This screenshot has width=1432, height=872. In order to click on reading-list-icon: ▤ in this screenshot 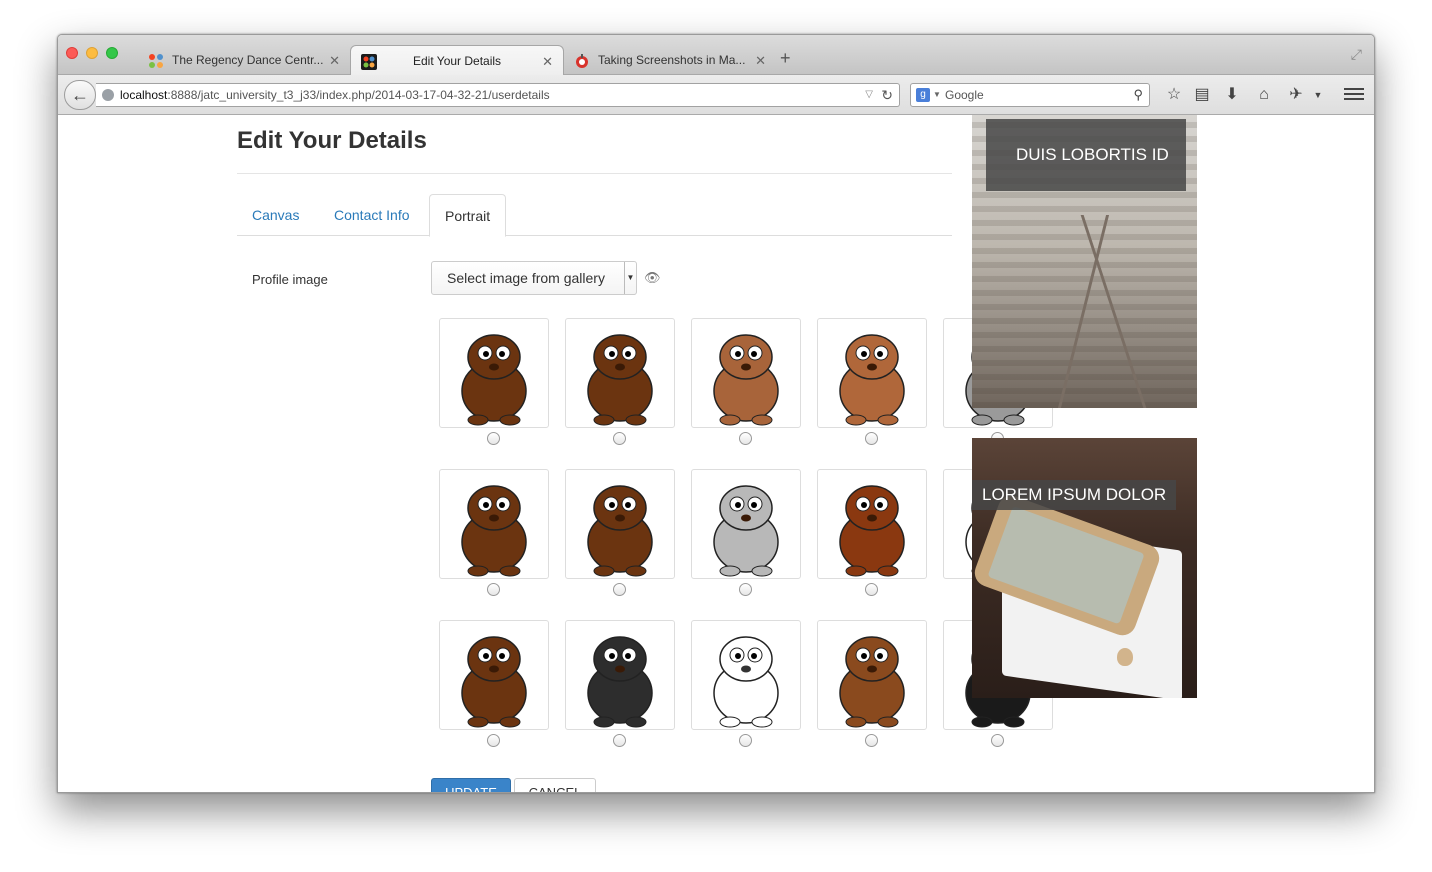, I will do `click(1202, 95)`.